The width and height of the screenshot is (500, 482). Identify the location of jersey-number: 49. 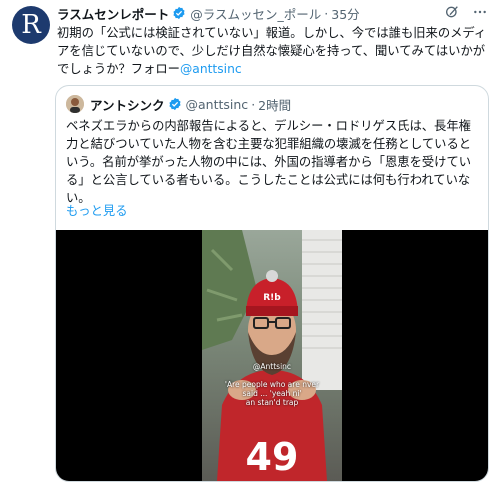
(272, 457).